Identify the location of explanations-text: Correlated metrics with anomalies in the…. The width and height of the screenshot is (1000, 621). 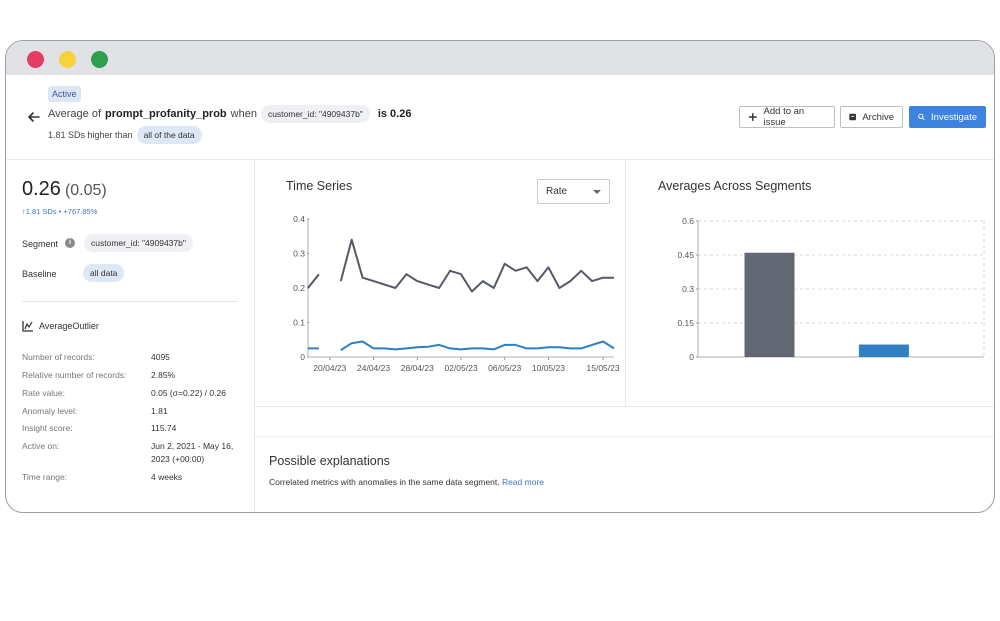
(406, 482).